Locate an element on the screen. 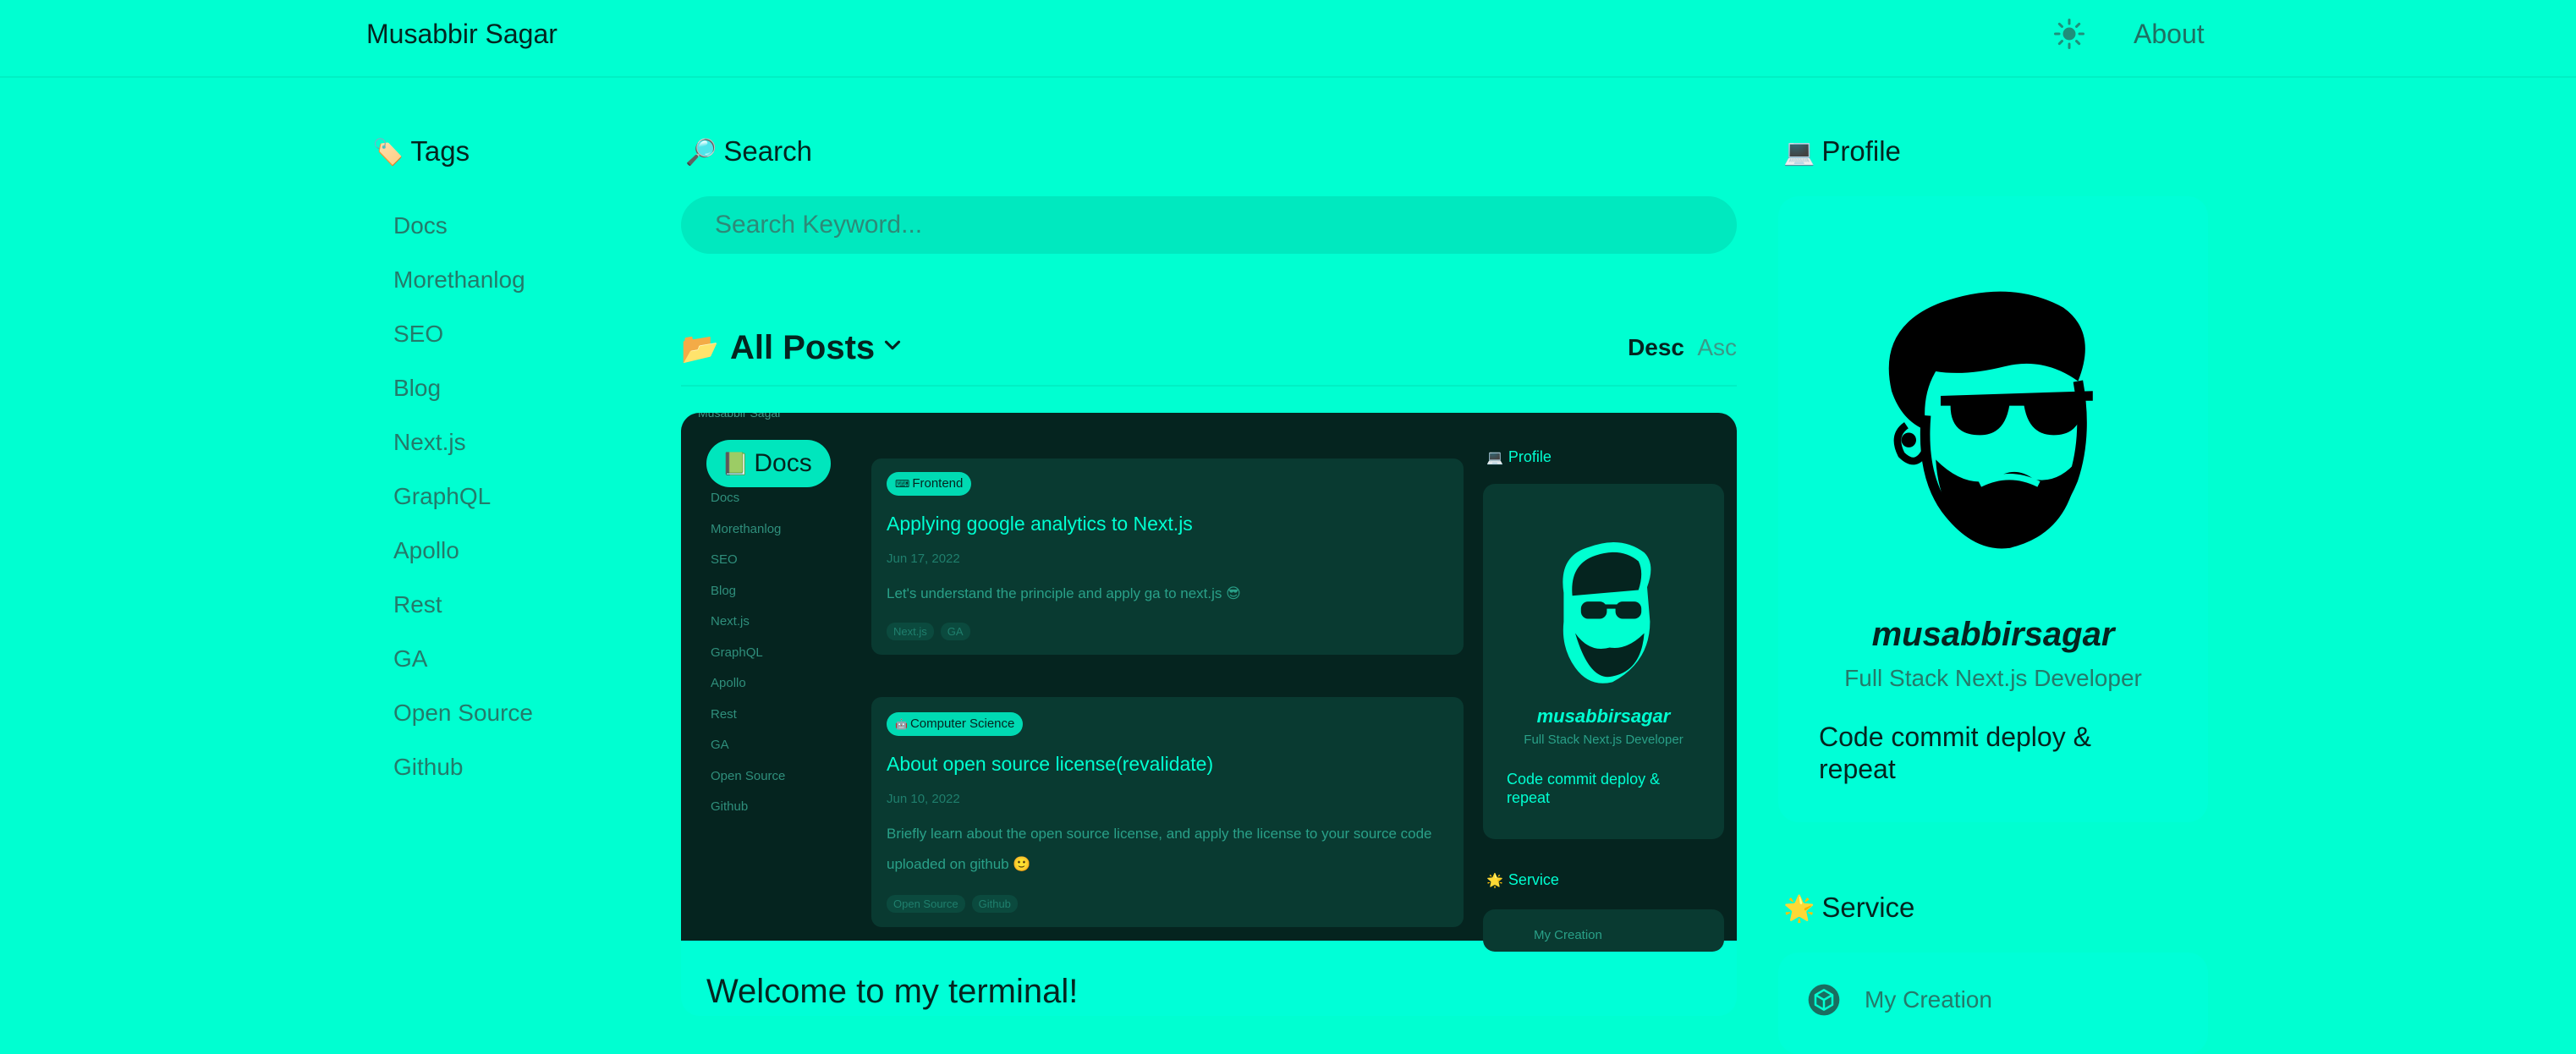 The image size is (2576, 1054). thumbnail-service-heading: 🌟 Service is located at coordinates (1522, 880).